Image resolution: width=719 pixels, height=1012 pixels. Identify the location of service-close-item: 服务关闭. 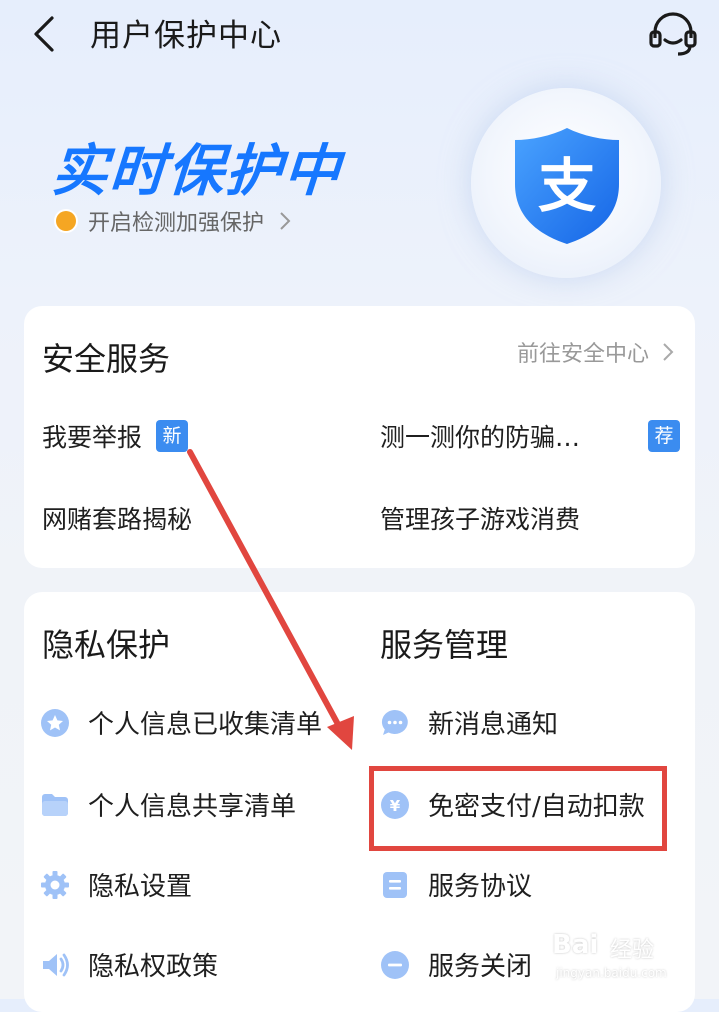
(456, 964).